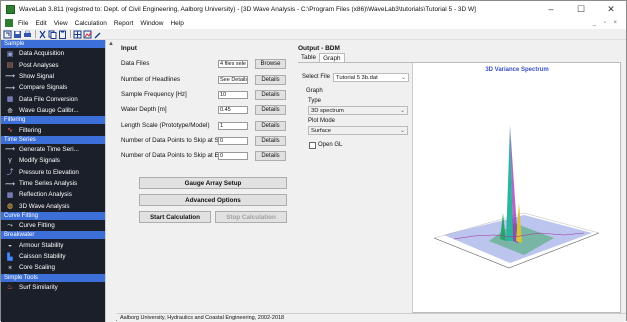 This screenshot has height=322, width=627. I want to click on sidebar-item: ◒ Armour Stability, so click(53, 244).